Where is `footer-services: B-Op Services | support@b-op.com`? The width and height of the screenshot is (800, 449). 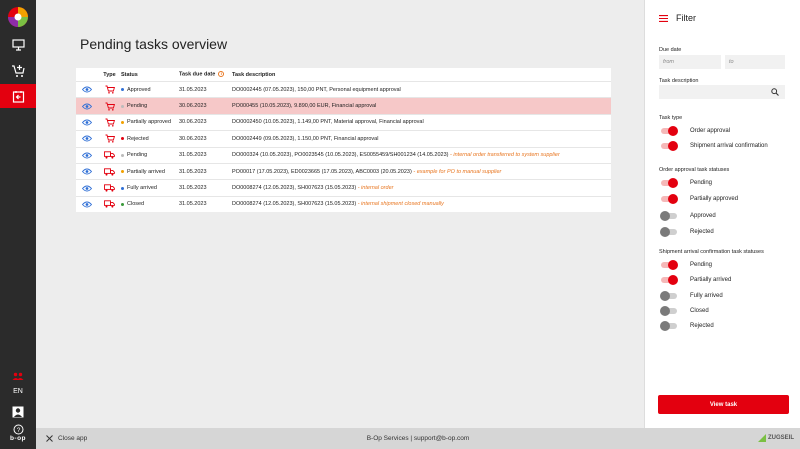 footer-services: B-Op Services | support@b-op.com is located at coordinates (418, 438).